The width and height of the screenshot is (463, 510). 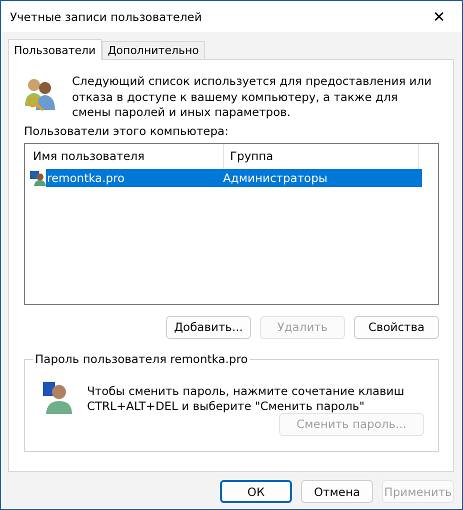 I want to click on close-button: ✕, so click(x=439, y=17).